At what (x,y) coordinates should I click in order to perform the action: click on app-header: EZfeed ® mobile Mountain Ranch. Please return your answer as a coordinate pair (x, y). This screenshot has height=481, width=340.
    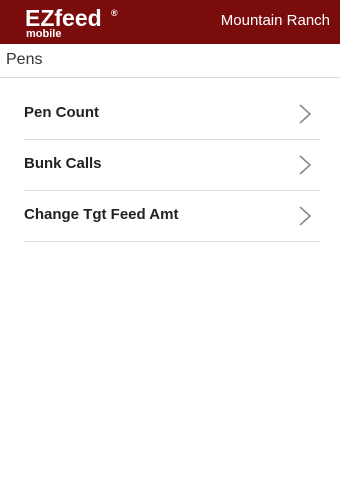
    Looking at the image, I should click on (170, 22).